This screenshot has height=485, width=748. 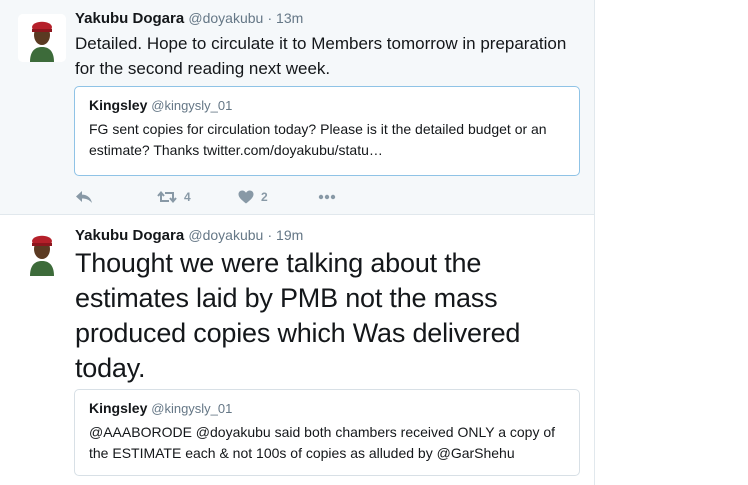 I want to click on tweet-header: Yakubu Dogara @doyakubu · 19m, so click(x=189, y=235).